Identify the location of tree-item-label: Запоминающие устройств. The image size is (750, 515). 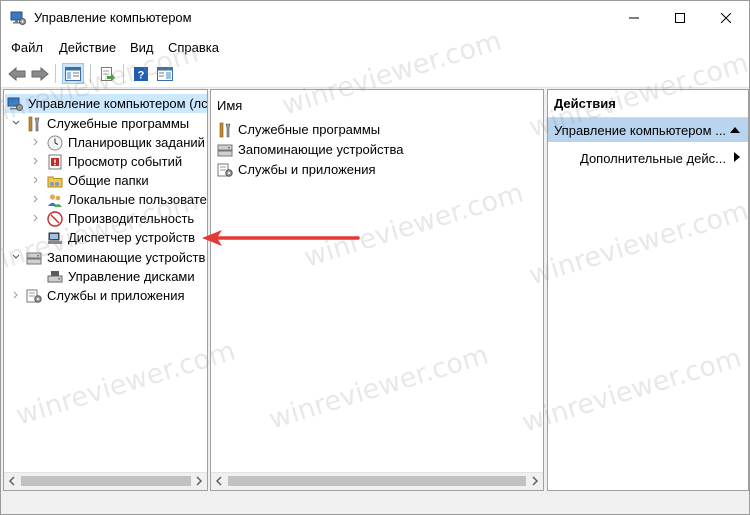
(126, 257).